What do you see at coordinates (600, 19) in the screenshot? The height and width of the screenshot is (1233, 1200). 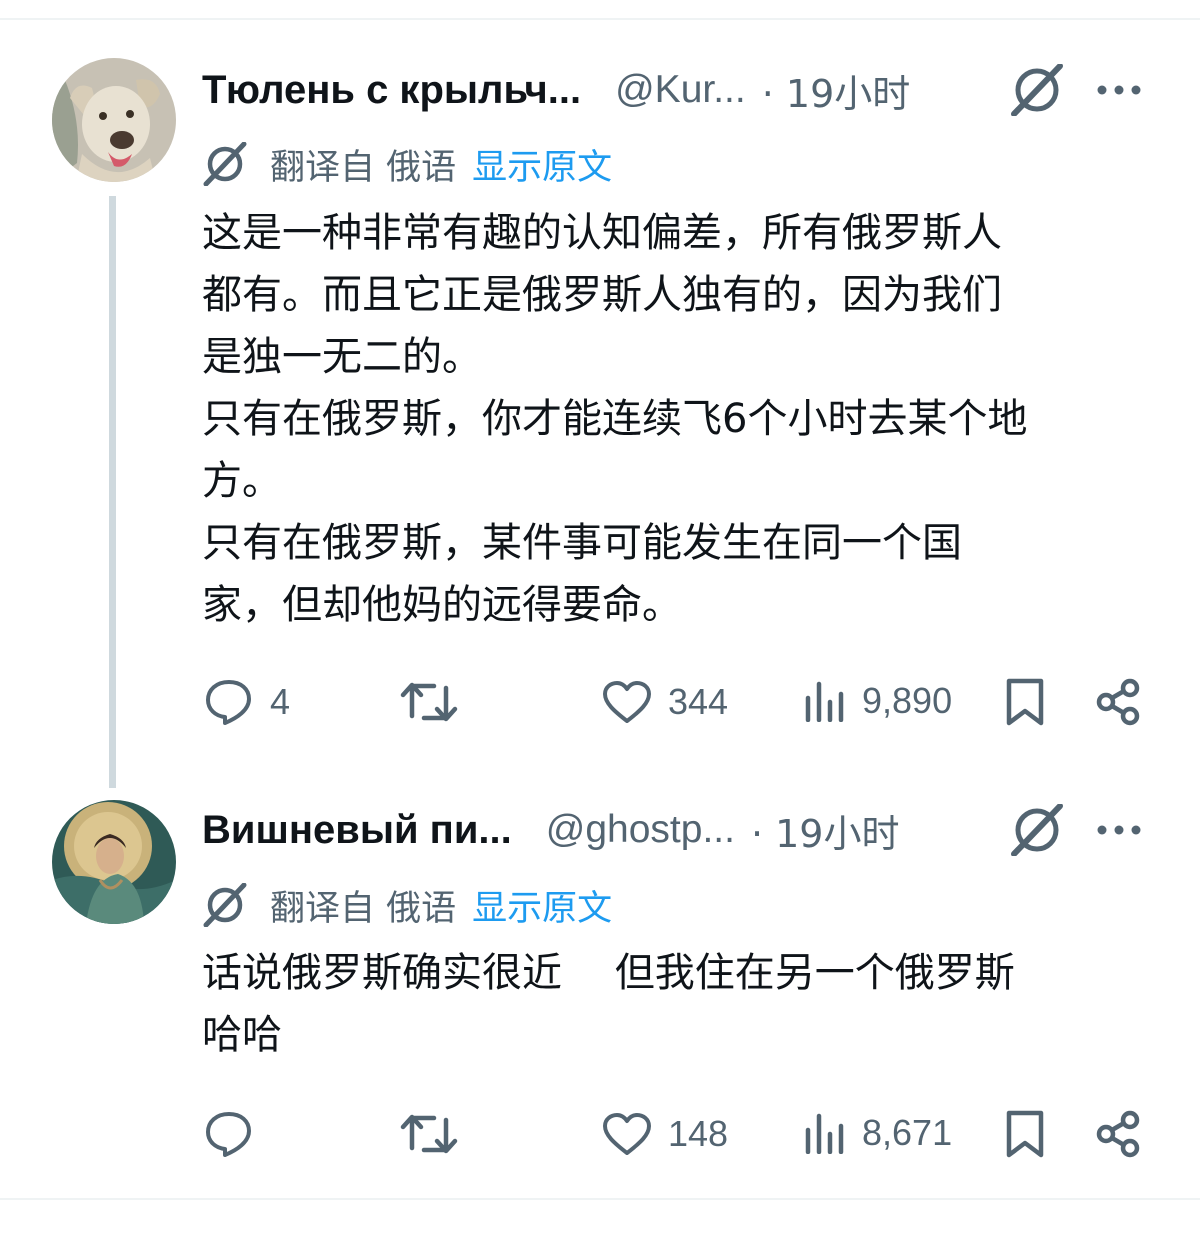 I see `top-divider` at bounding box center [600, 19].